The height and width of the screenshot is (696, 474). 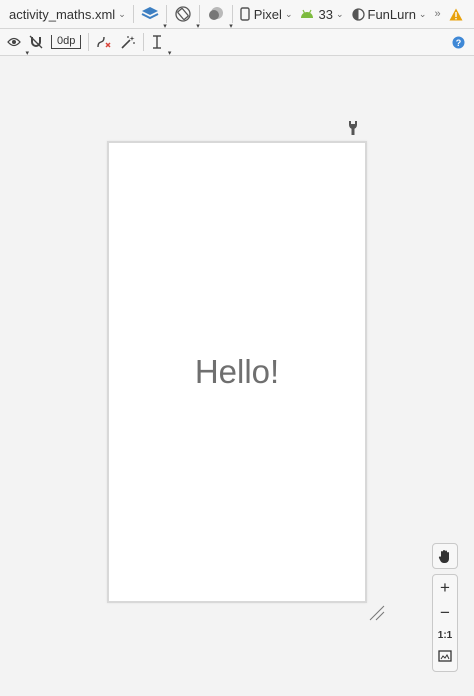 What do you see at coordinates (245, 14) in the screenshot?
I see `phone-icon` at bounding box center [245, 14].